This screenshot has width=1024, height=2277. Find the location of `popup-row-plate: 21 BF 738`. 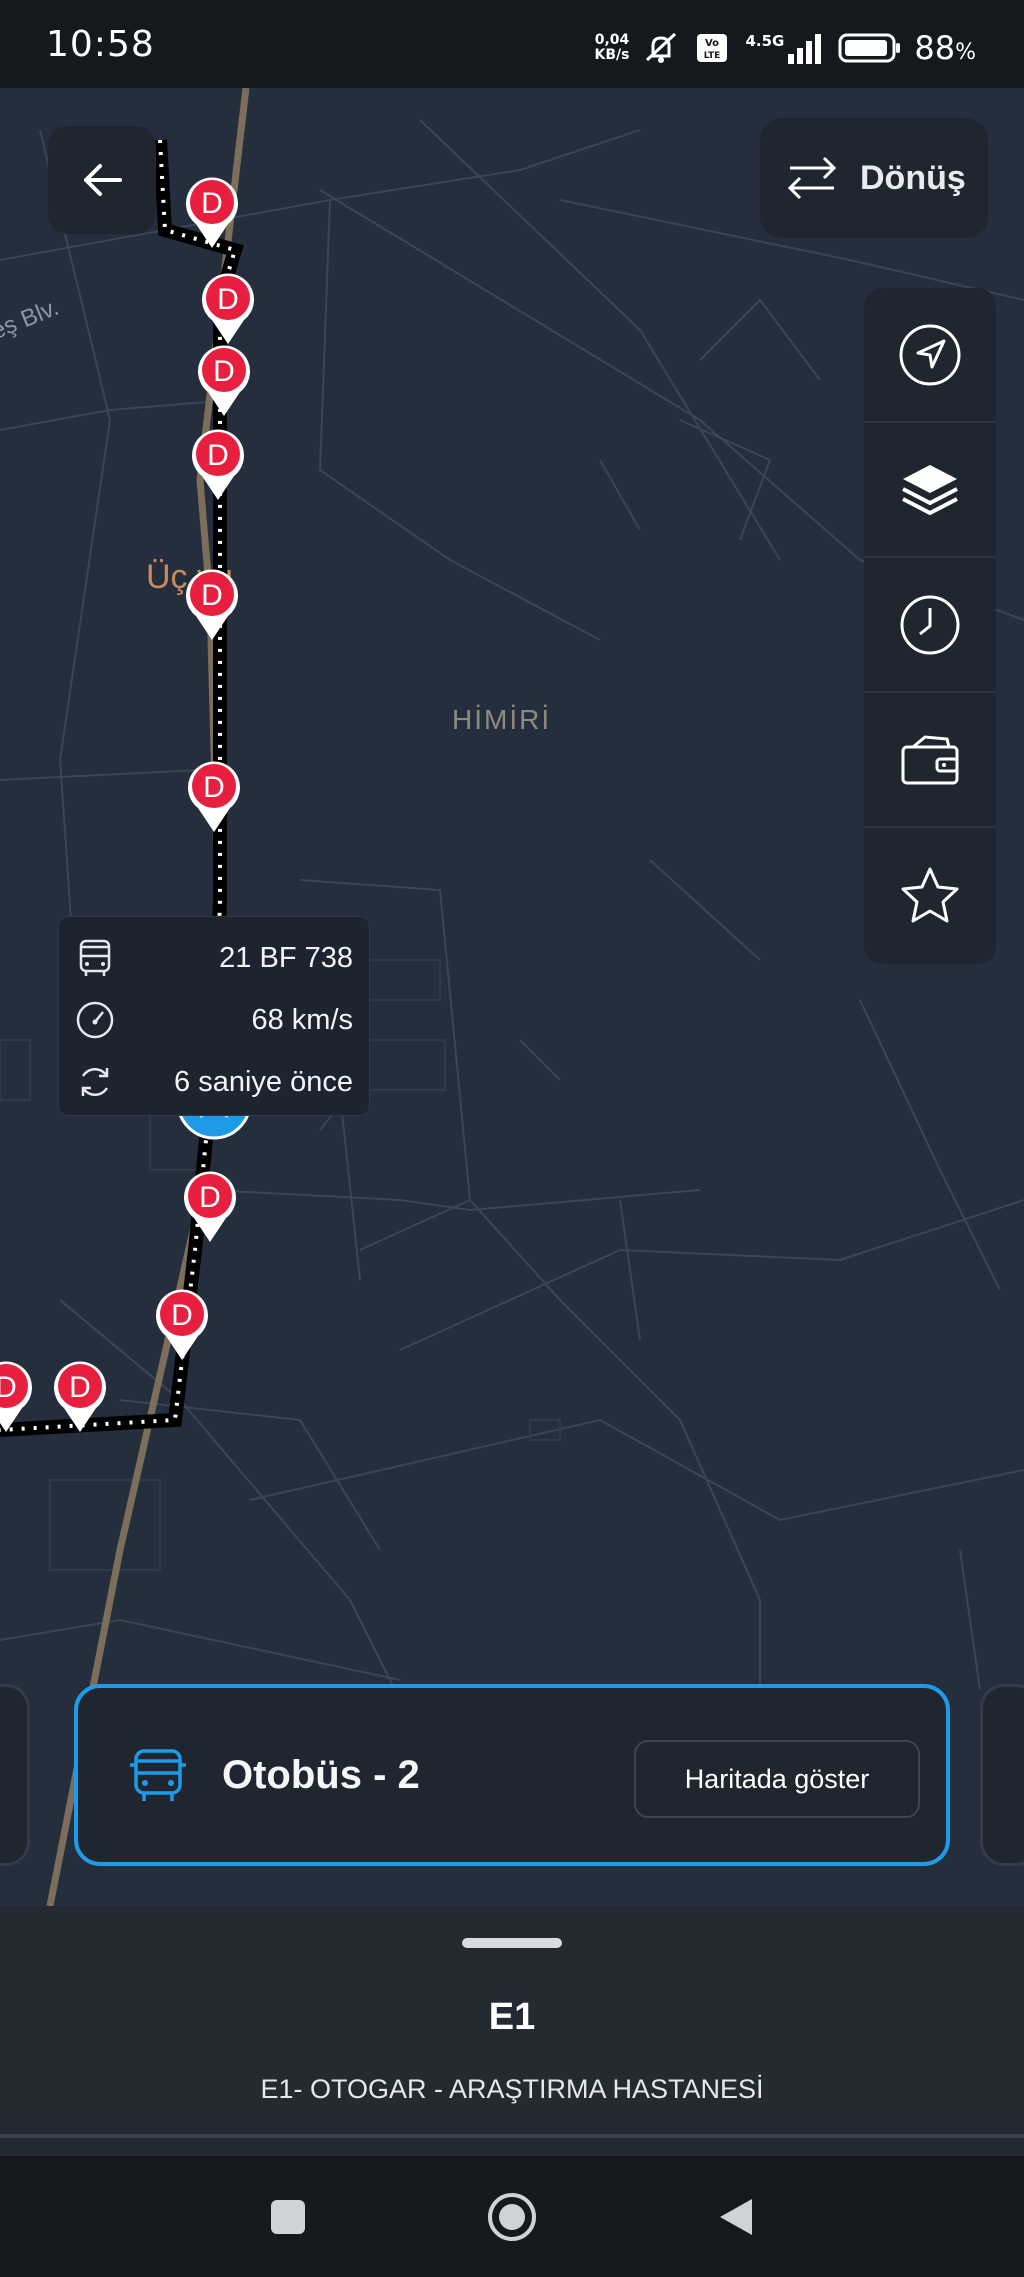

popup-row-plate: 21 BF 738 is located at coordinates (214, 958).